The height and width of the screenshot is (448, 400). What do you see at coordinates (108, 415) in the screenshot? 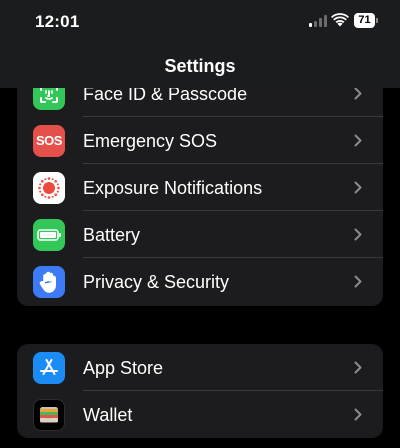
I see `row-label: Wallet` at bounding box center [108, 415].